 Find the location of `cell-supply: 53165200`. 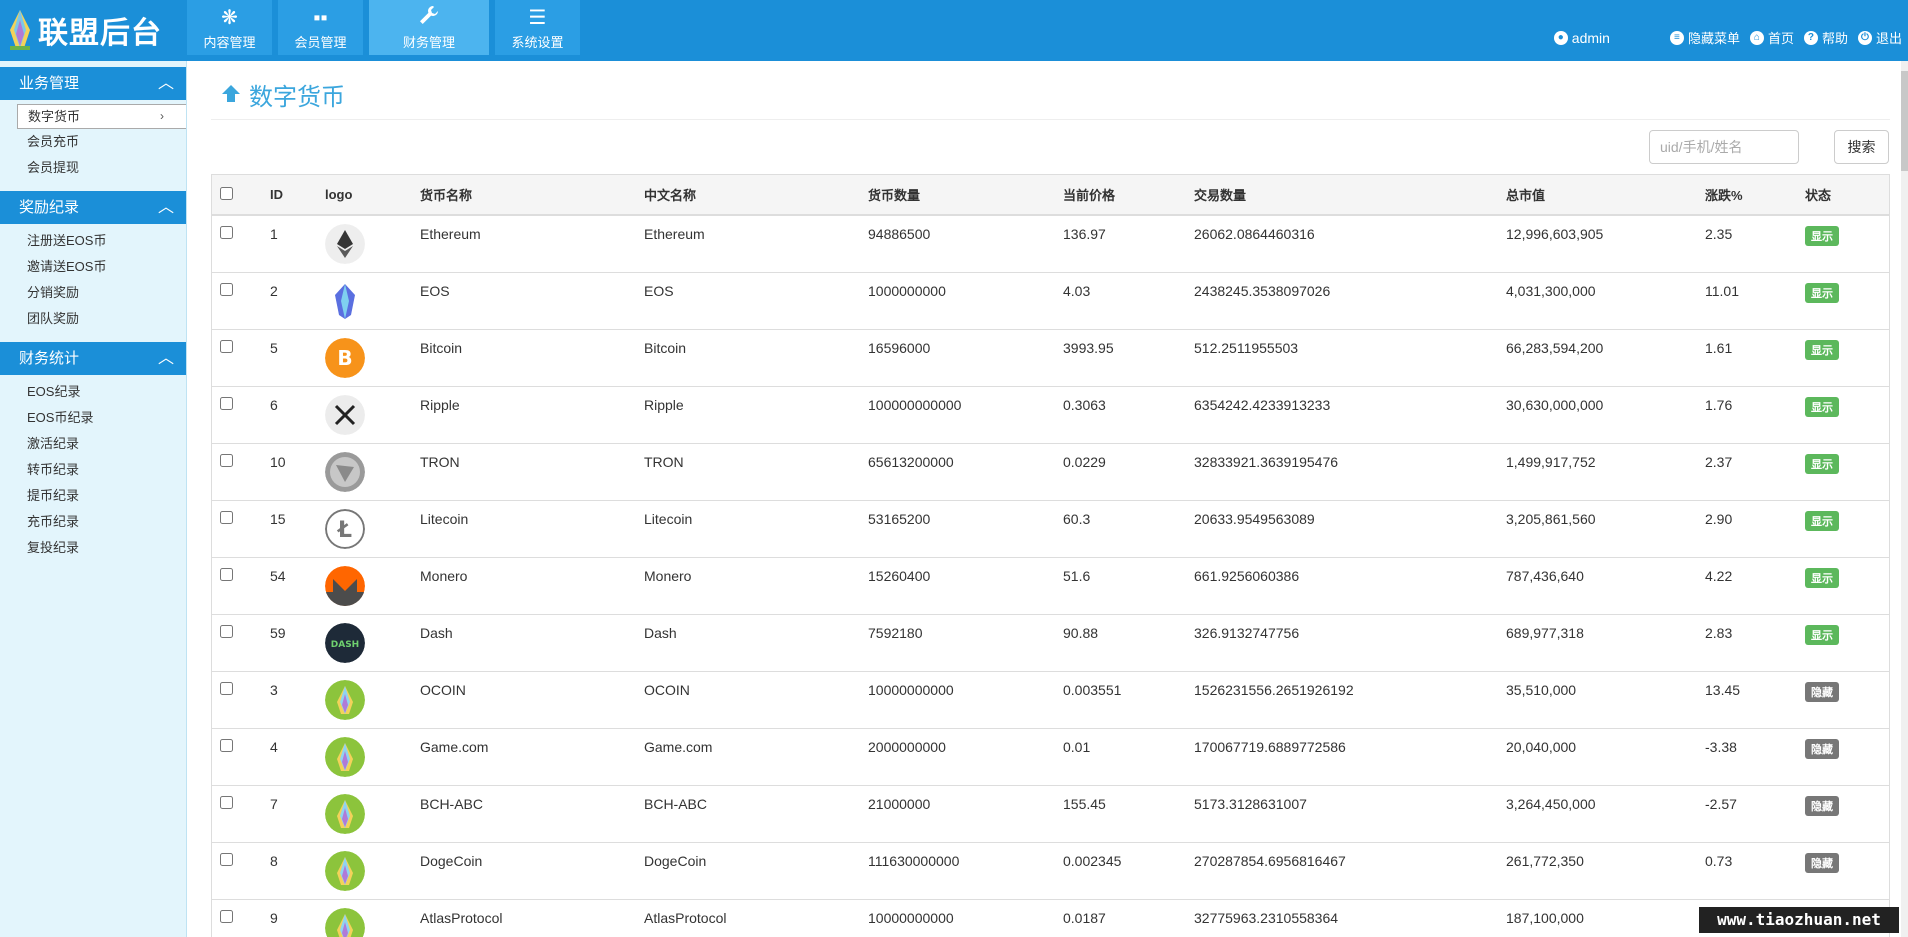

cell-supply: 53165200 is located at coordinates (899, 518).